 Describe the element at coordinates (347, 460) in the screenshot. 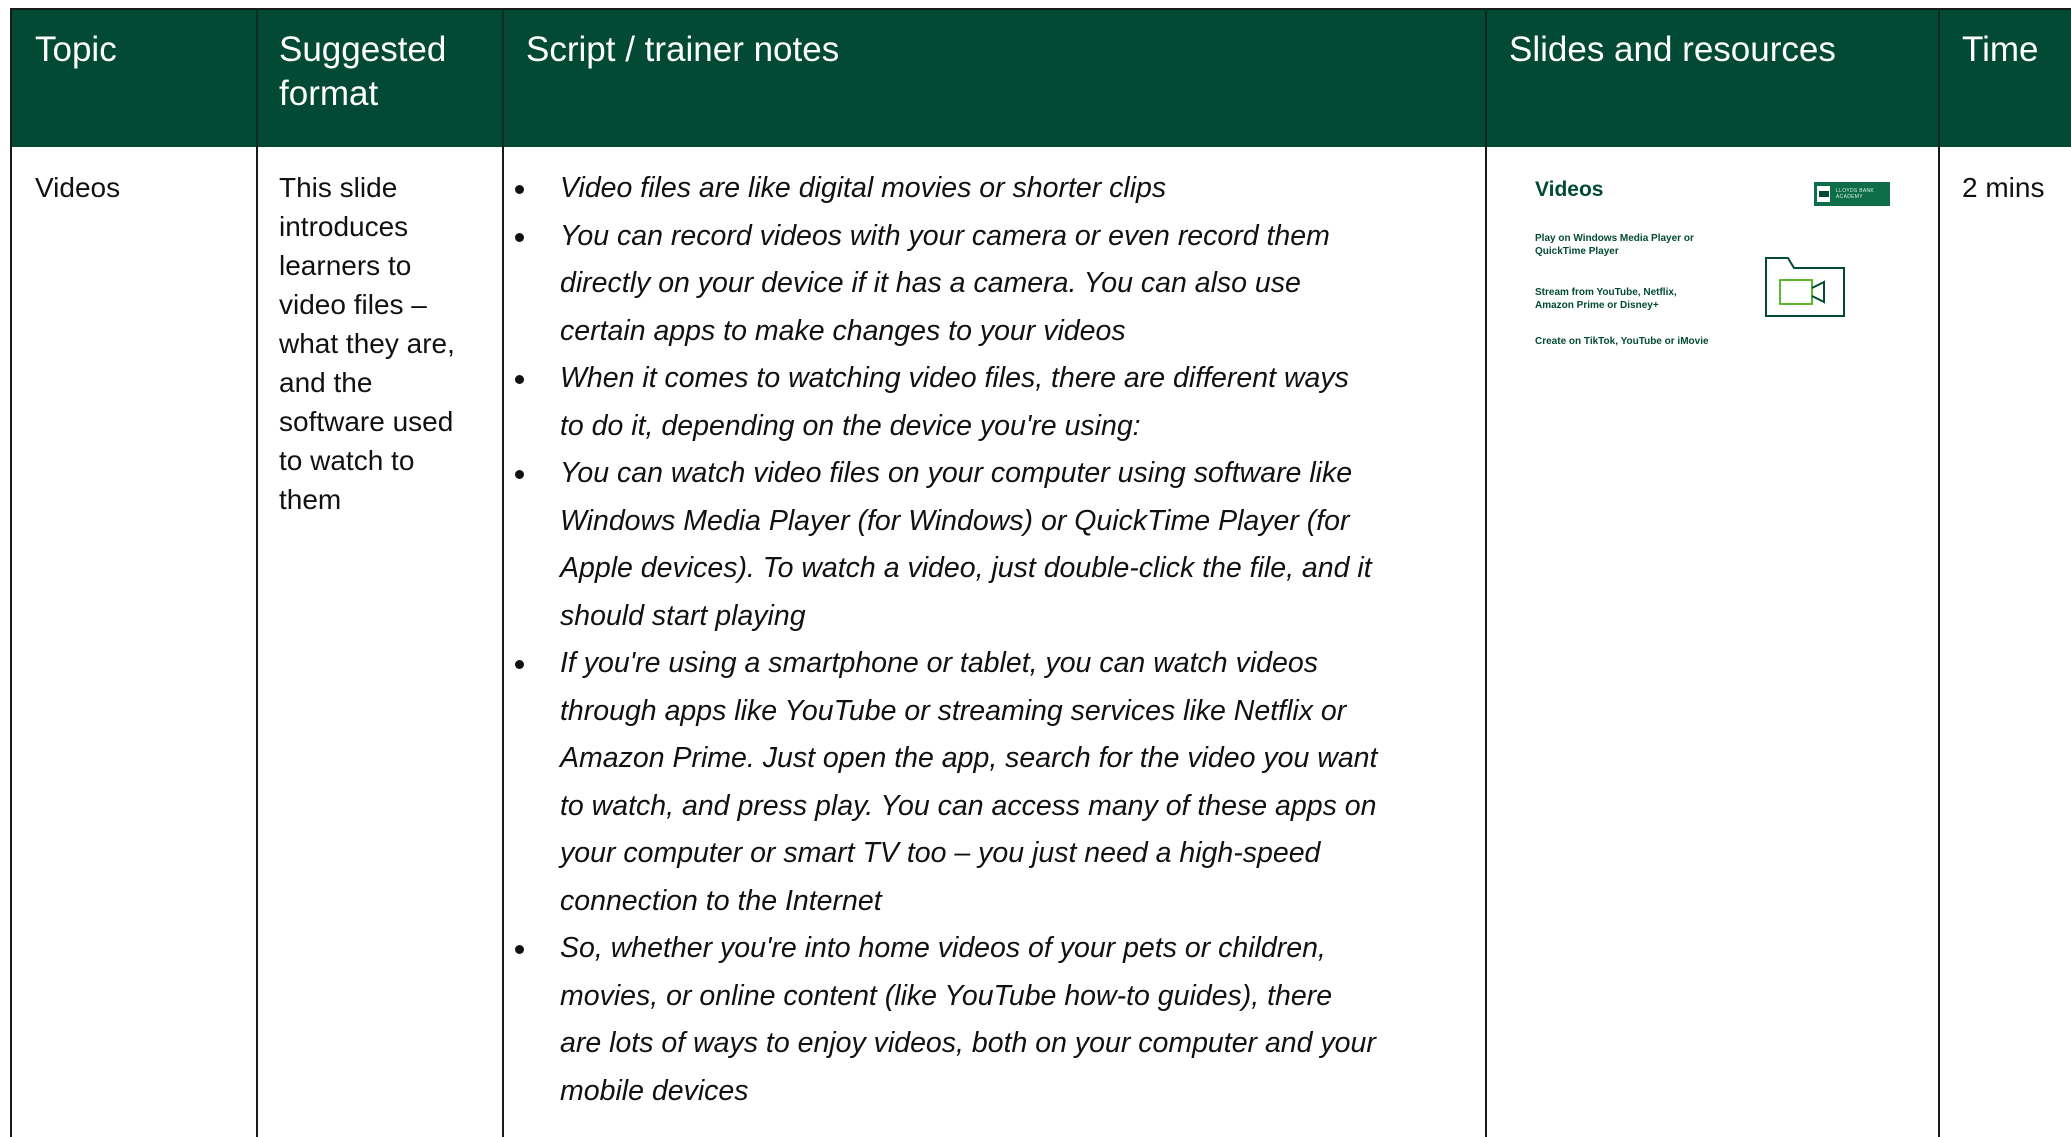

I see `format-line: to watch to` at that location.